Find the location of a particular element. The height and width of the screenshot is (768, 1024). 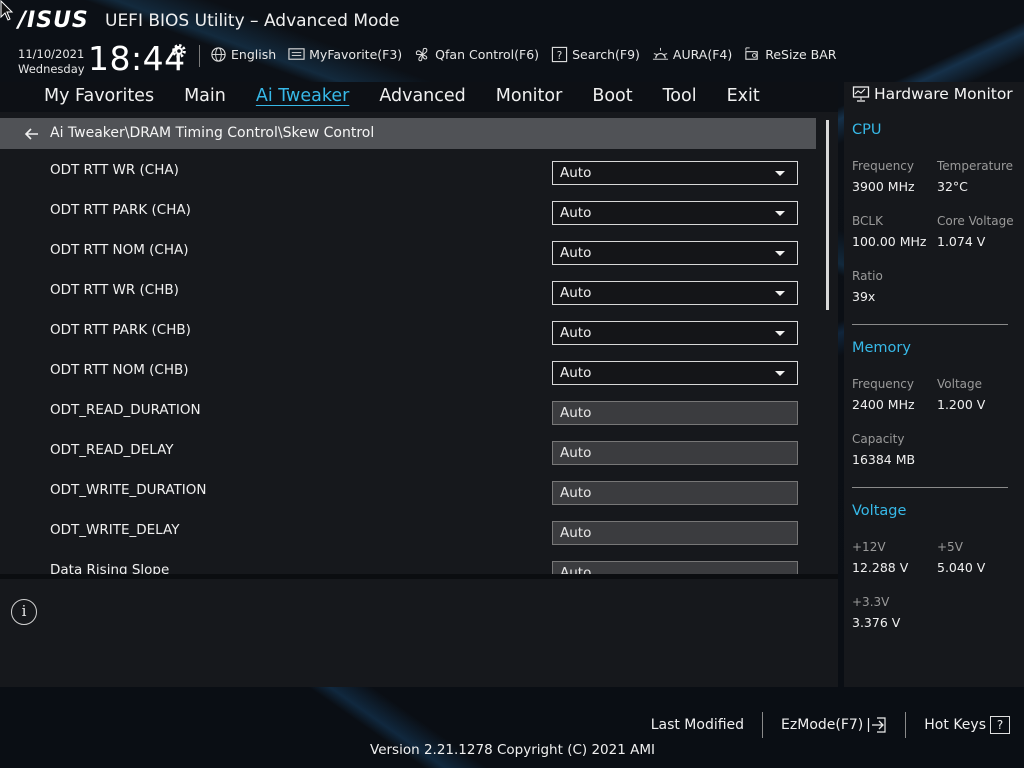

language-button: English is located at coordinates (243, 54).